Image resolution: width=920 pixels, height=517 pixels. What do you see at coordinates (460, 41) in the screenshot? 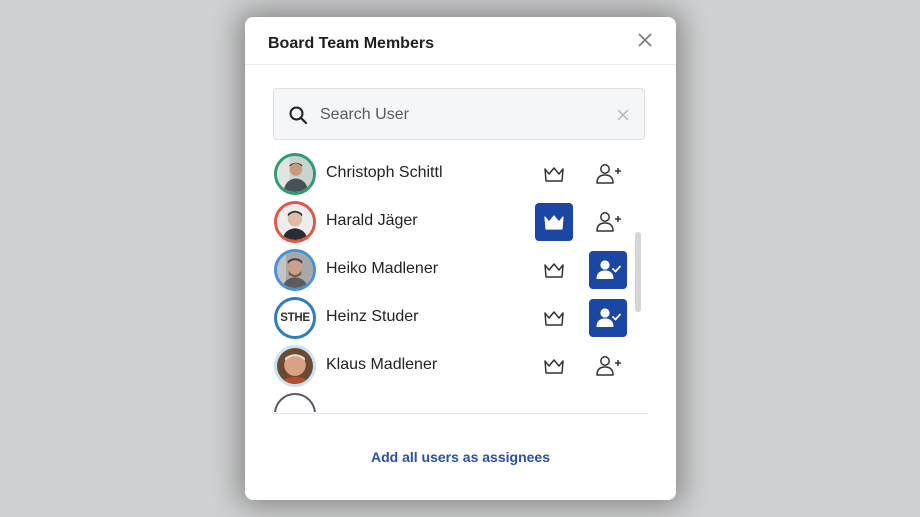
I see `dialog-header: Board Team Members` at bounding box center [460, 41].